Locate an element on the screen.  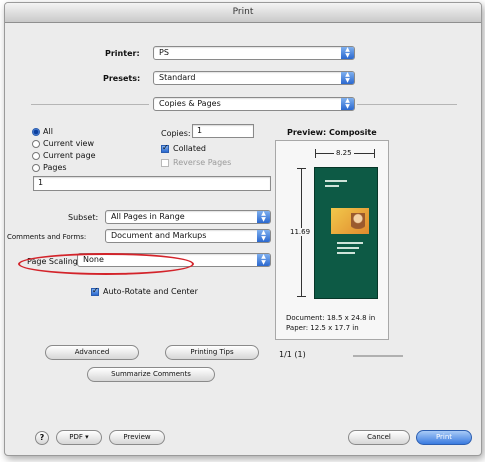
paper-size: Paper: 12.5 x 17.7 in is located at coordinates (322, 328).